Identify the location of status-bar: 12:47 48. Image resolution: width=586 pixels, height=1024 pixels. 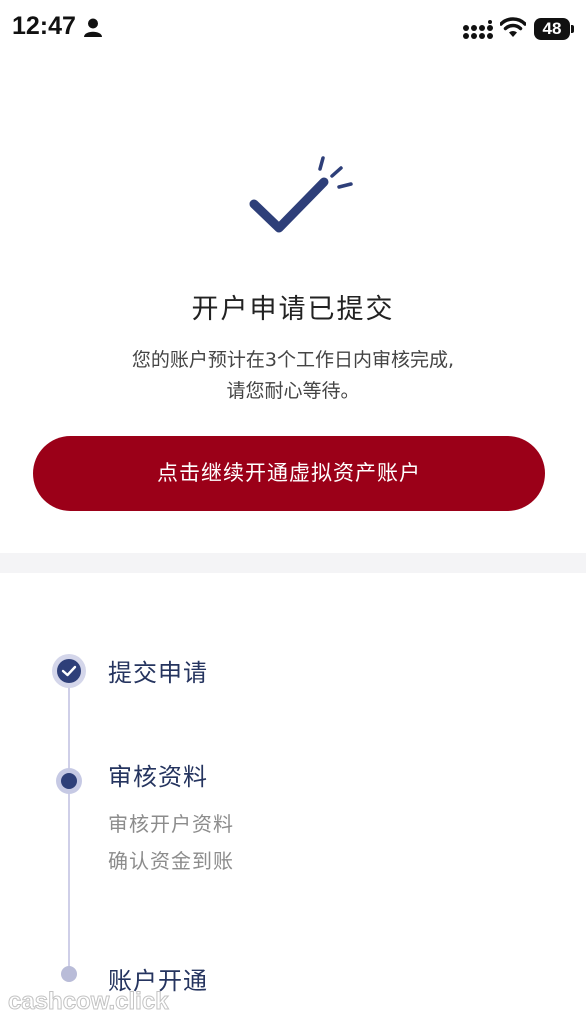
(293, 29).